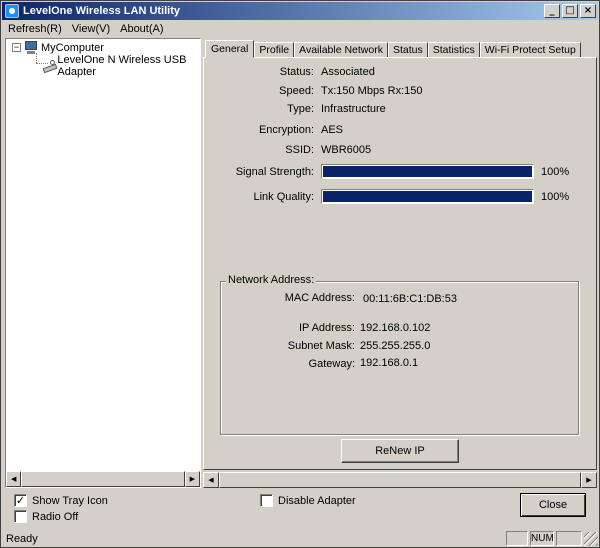 Image resolution: width=600 pixels, height=548 pixels. What do you see at coordinates (395, 328) in the screenshot?
I see `ip-address-value: 192.168.0.102` at bounding box center [395, 328].